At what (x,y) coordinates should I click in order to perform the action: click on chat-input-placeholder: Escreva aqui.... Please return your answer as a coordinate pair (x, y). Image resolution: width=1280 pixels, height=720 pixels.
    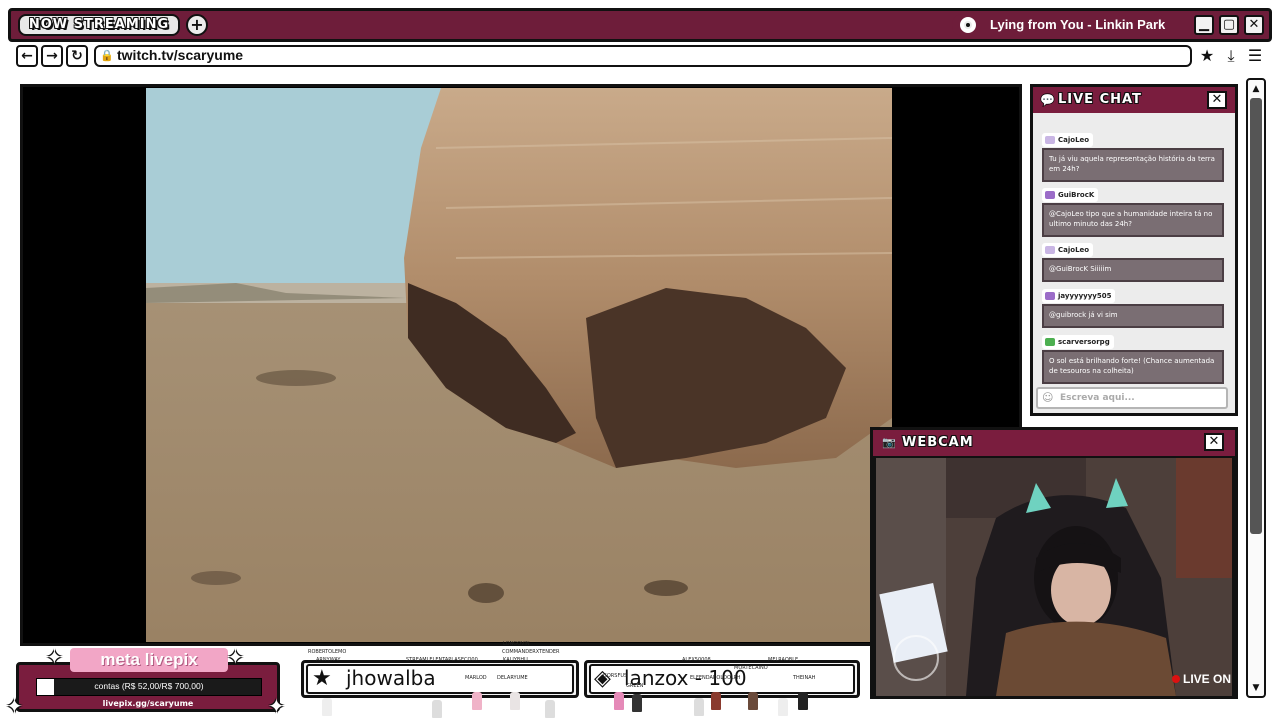
    Looking at the image, I should click on (1097, 398).